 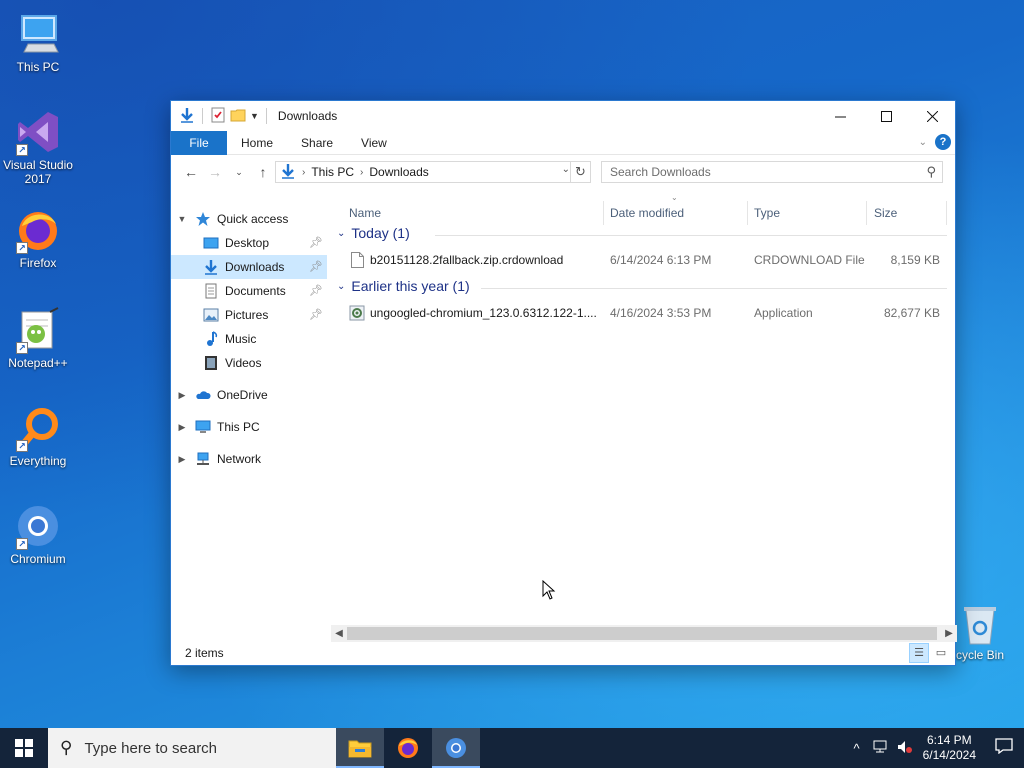 I want to click on recent-locations-icon: ⌄, so click(x=239, y=172).